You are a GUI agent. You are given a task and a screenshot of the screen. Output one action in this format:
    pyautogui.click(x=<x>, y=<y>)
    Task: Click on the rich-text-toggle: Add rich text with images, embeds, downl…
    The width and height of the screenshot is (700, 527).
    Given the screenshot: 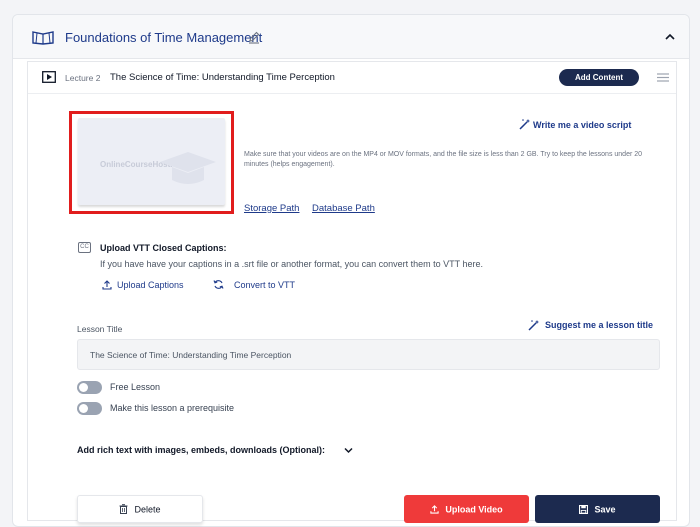 What is the action you would take?
    pyautogui.click(x=201, y=450)
    